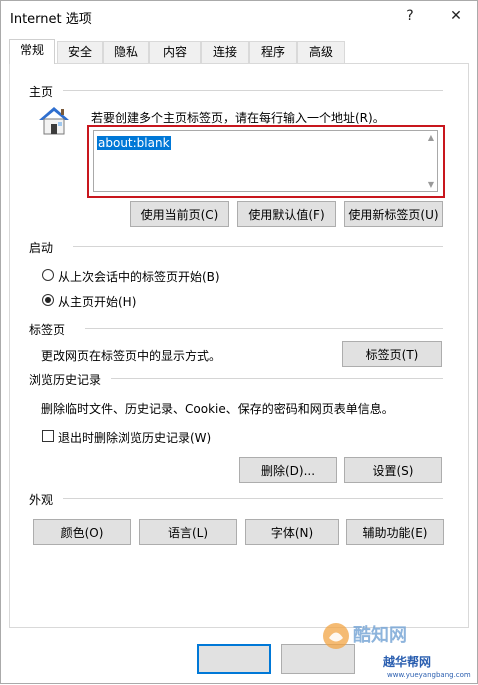 The width and height of the screenshot is (478, 685). Describe the element at coordinates (277, 378) in the screenshot. I see `history-divider` at that location.